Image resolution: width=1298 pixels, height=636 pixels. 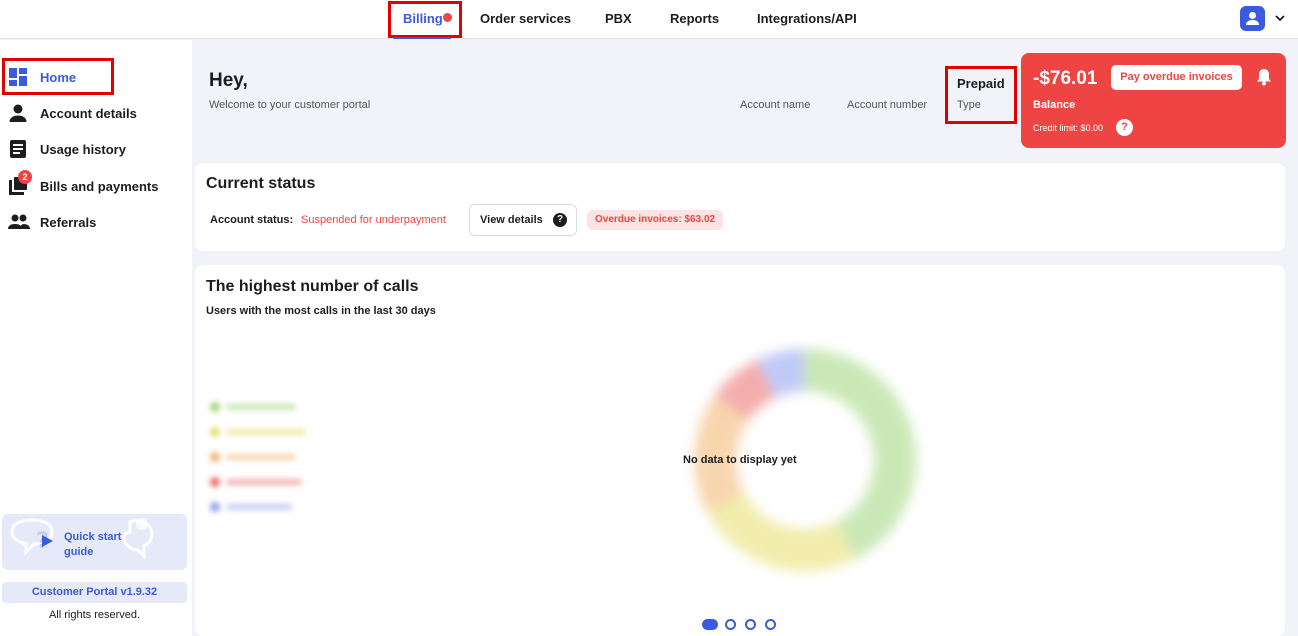 I want to click on calls-card-title: The highest number of calls, so click(x=312, y=286).